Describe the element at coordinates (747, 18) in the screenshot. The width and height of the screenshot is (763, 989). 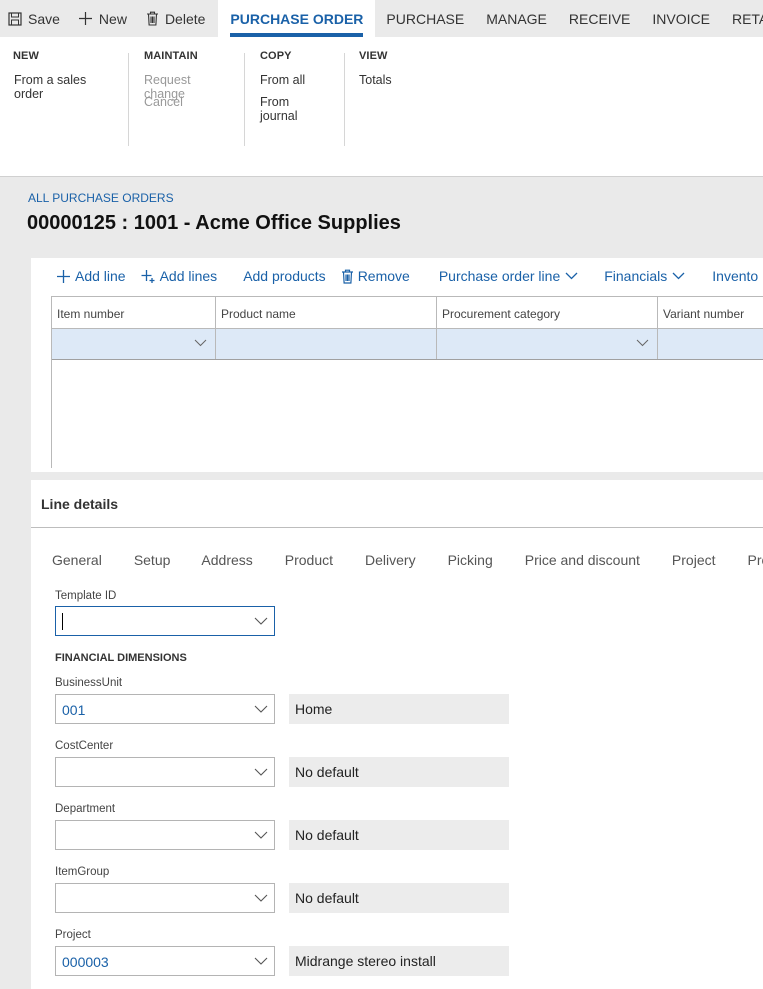
I see `tab-label: RETAIL` at that location.